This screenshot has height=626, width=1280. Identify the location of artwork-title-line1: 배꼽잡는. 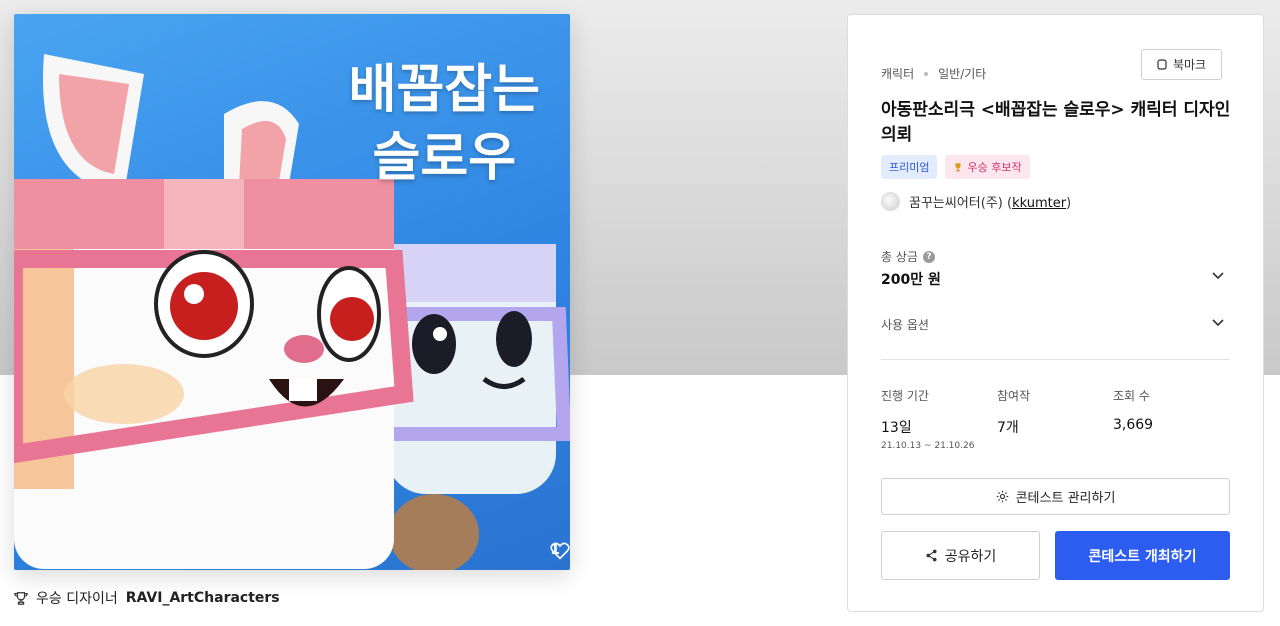
(444, 90).